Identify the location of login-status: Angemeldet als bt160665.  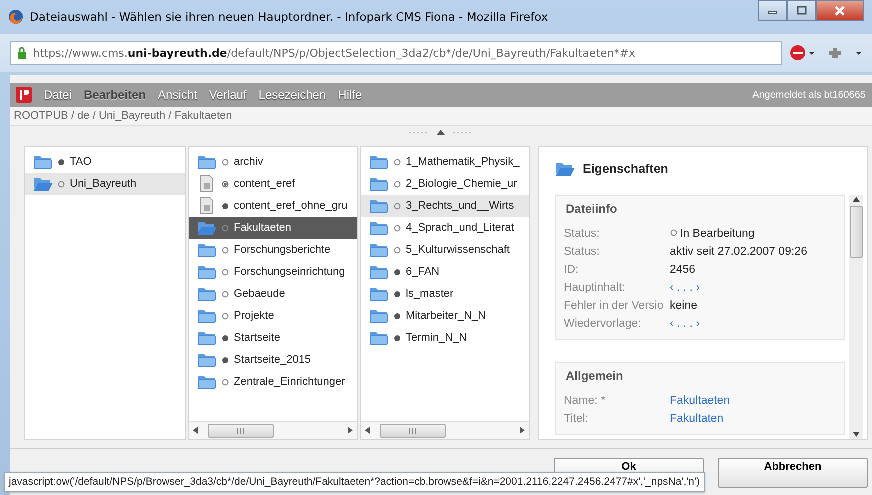
(809, 95).